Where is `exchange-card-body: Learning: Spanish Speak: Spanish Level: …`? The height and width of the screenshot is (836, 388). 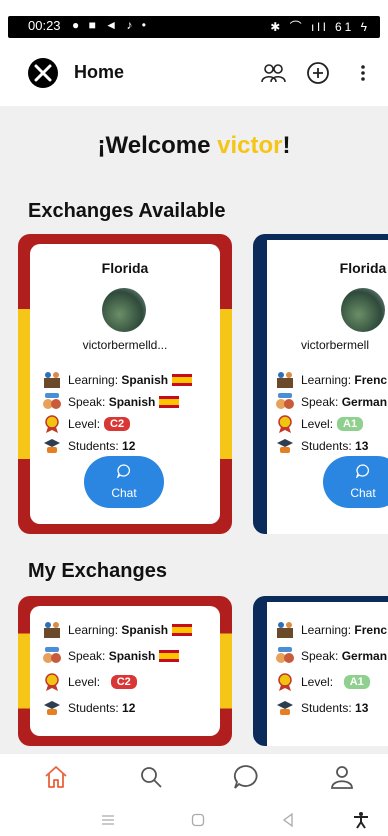
exchange-card-body: Learning: Spanish Speak: Spanish Level: … is located at coordinates (125, 671).